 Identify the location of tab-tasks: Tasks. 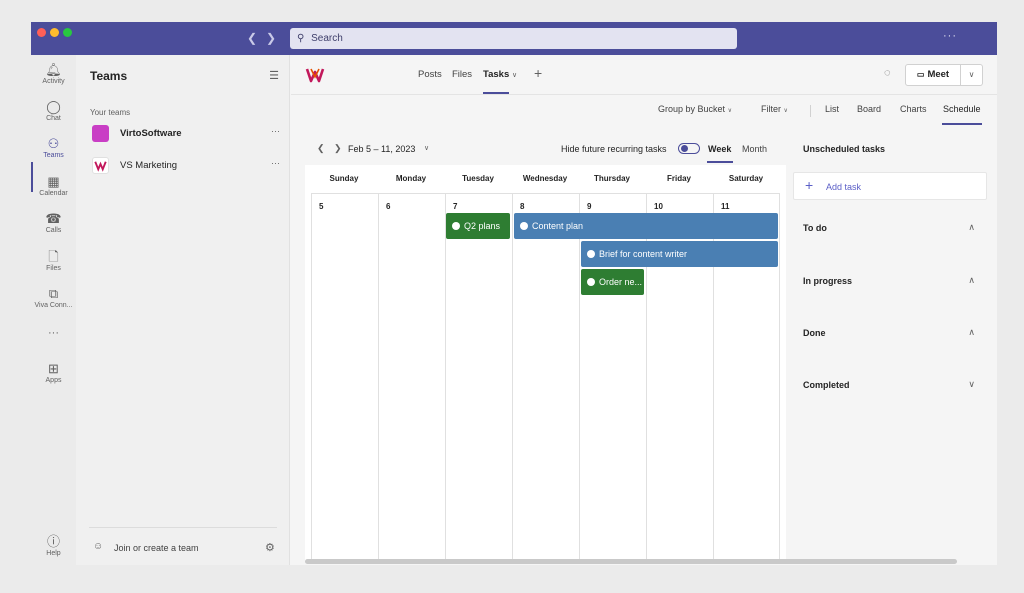
(496, 74).